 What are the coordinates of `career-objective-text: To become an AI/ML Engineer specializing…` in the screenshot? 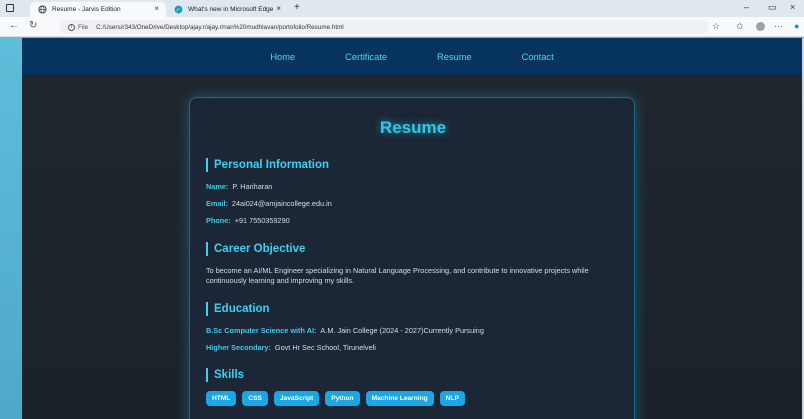 It's located at (397, 275).